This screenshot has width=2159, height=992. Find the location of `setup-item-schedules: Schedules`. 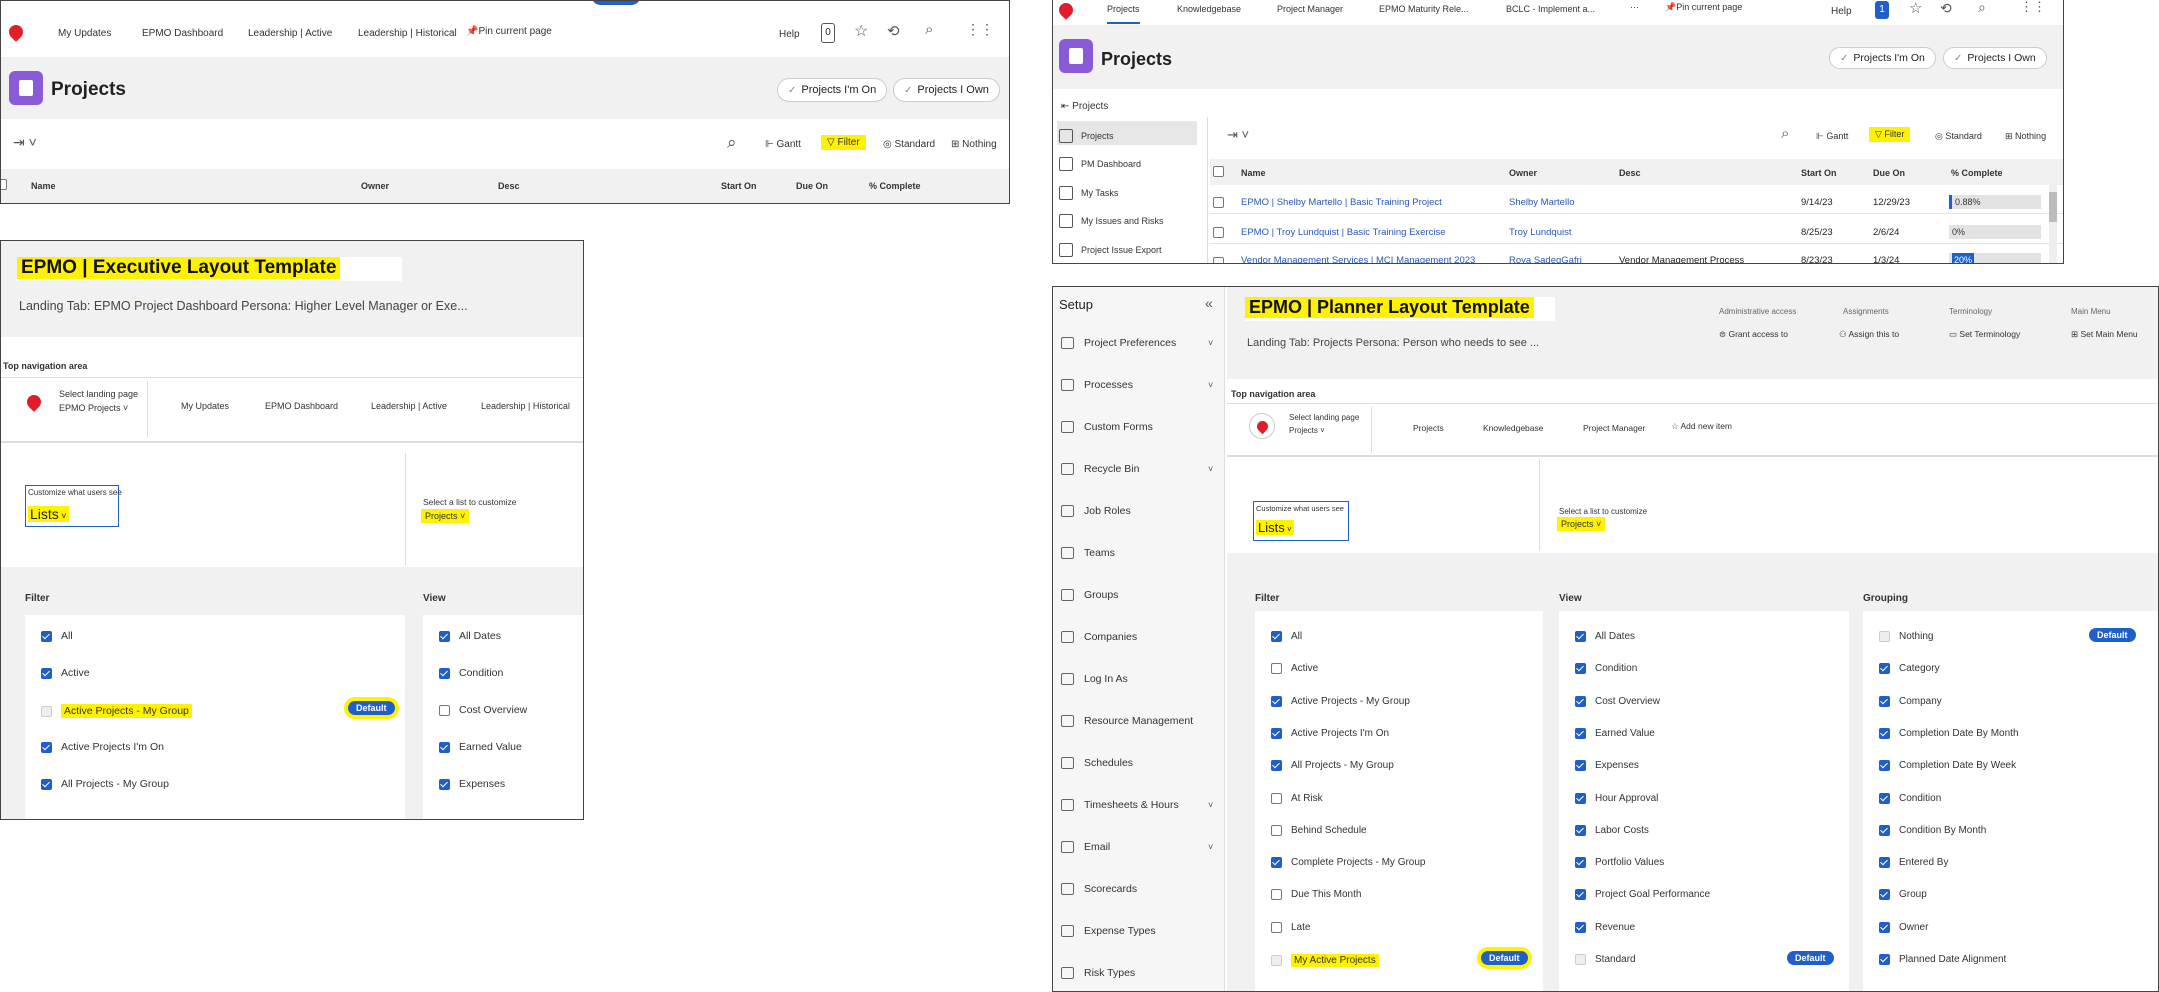

setup-item-schedules: Schedules is located at coordinates (1097, 763).